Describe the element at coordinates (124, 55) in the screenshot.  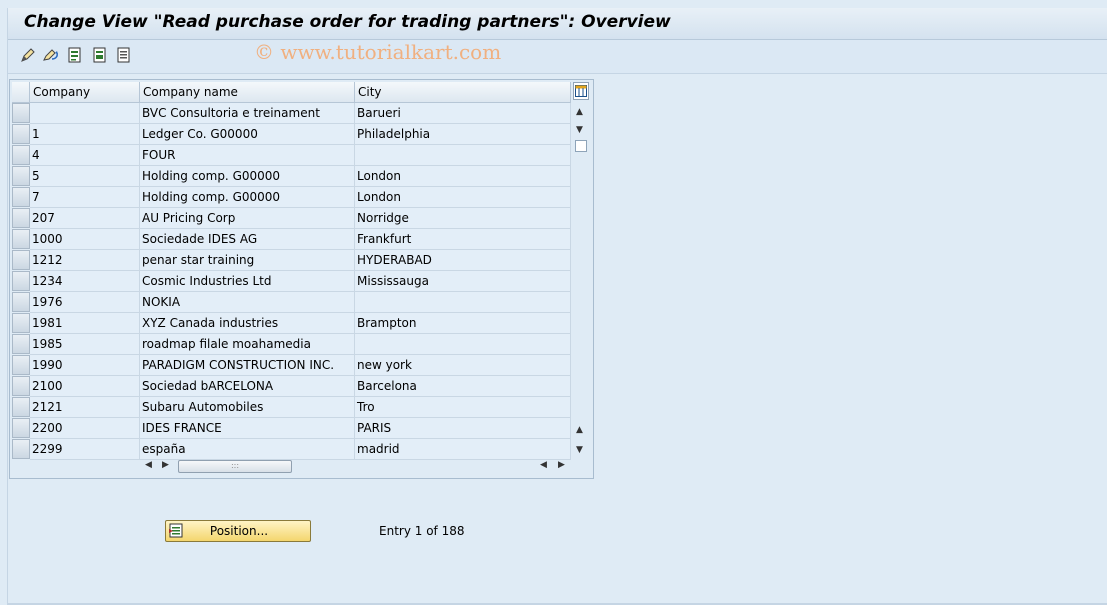
I see `deselect-all-button` at that location.